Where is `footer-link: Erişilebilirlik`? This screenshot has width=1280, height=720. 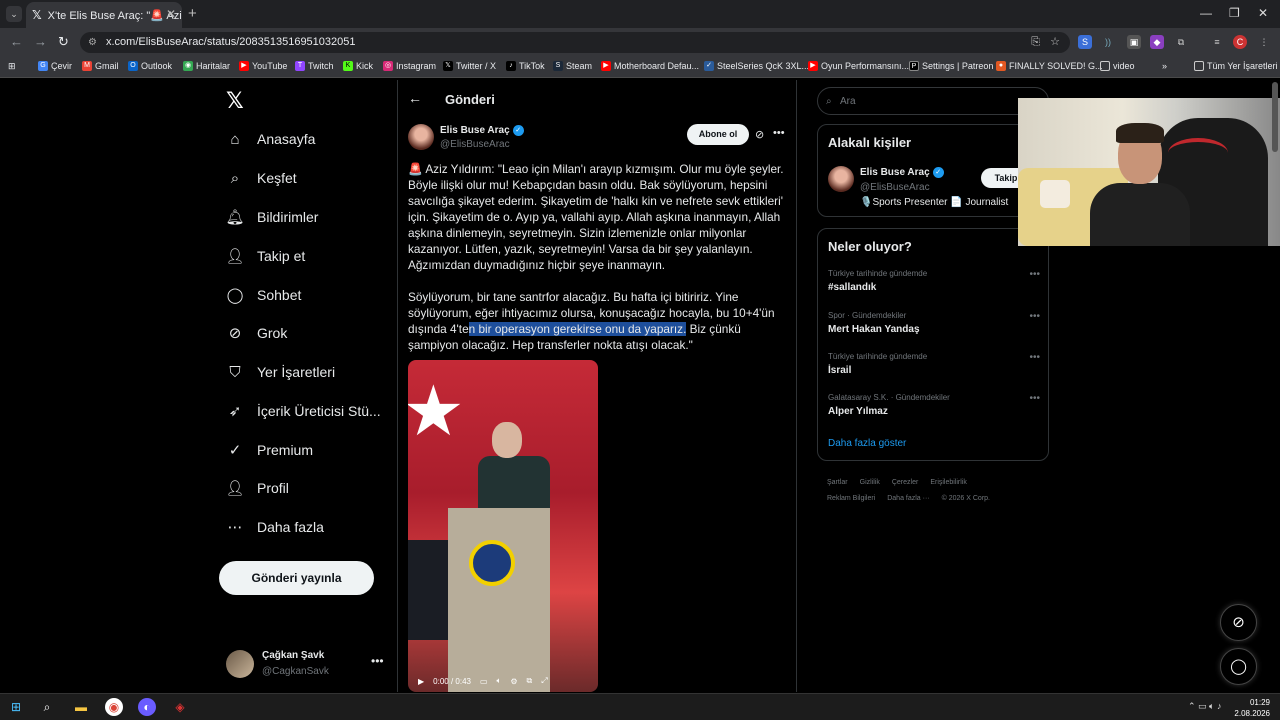
footer-link: Erişilebilirlik is located at coordinates (948, 482).